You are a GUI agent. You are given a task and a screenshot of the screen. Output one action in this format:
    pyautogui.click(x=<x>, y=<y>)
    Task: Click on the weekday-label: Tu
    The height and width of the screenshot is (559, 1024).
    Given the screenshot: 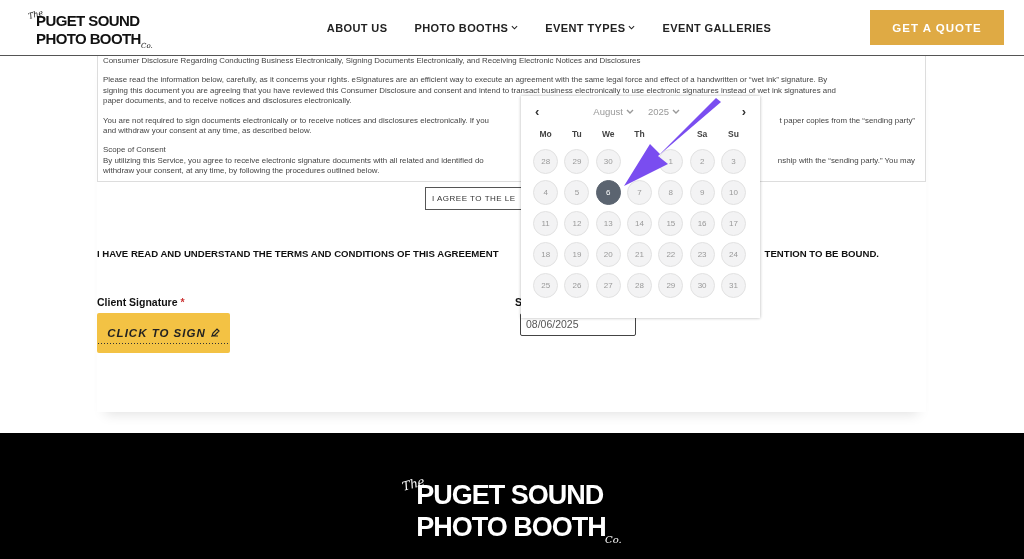 What is the action you would take?
    pyautogui.click(x=577, y=134)
    